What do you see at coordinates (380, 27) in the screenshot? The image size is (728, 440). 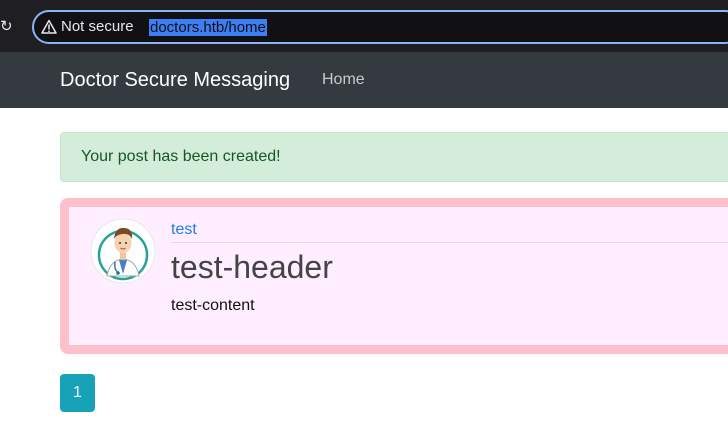 I see `address-bar` at bounding box center [380, 27].